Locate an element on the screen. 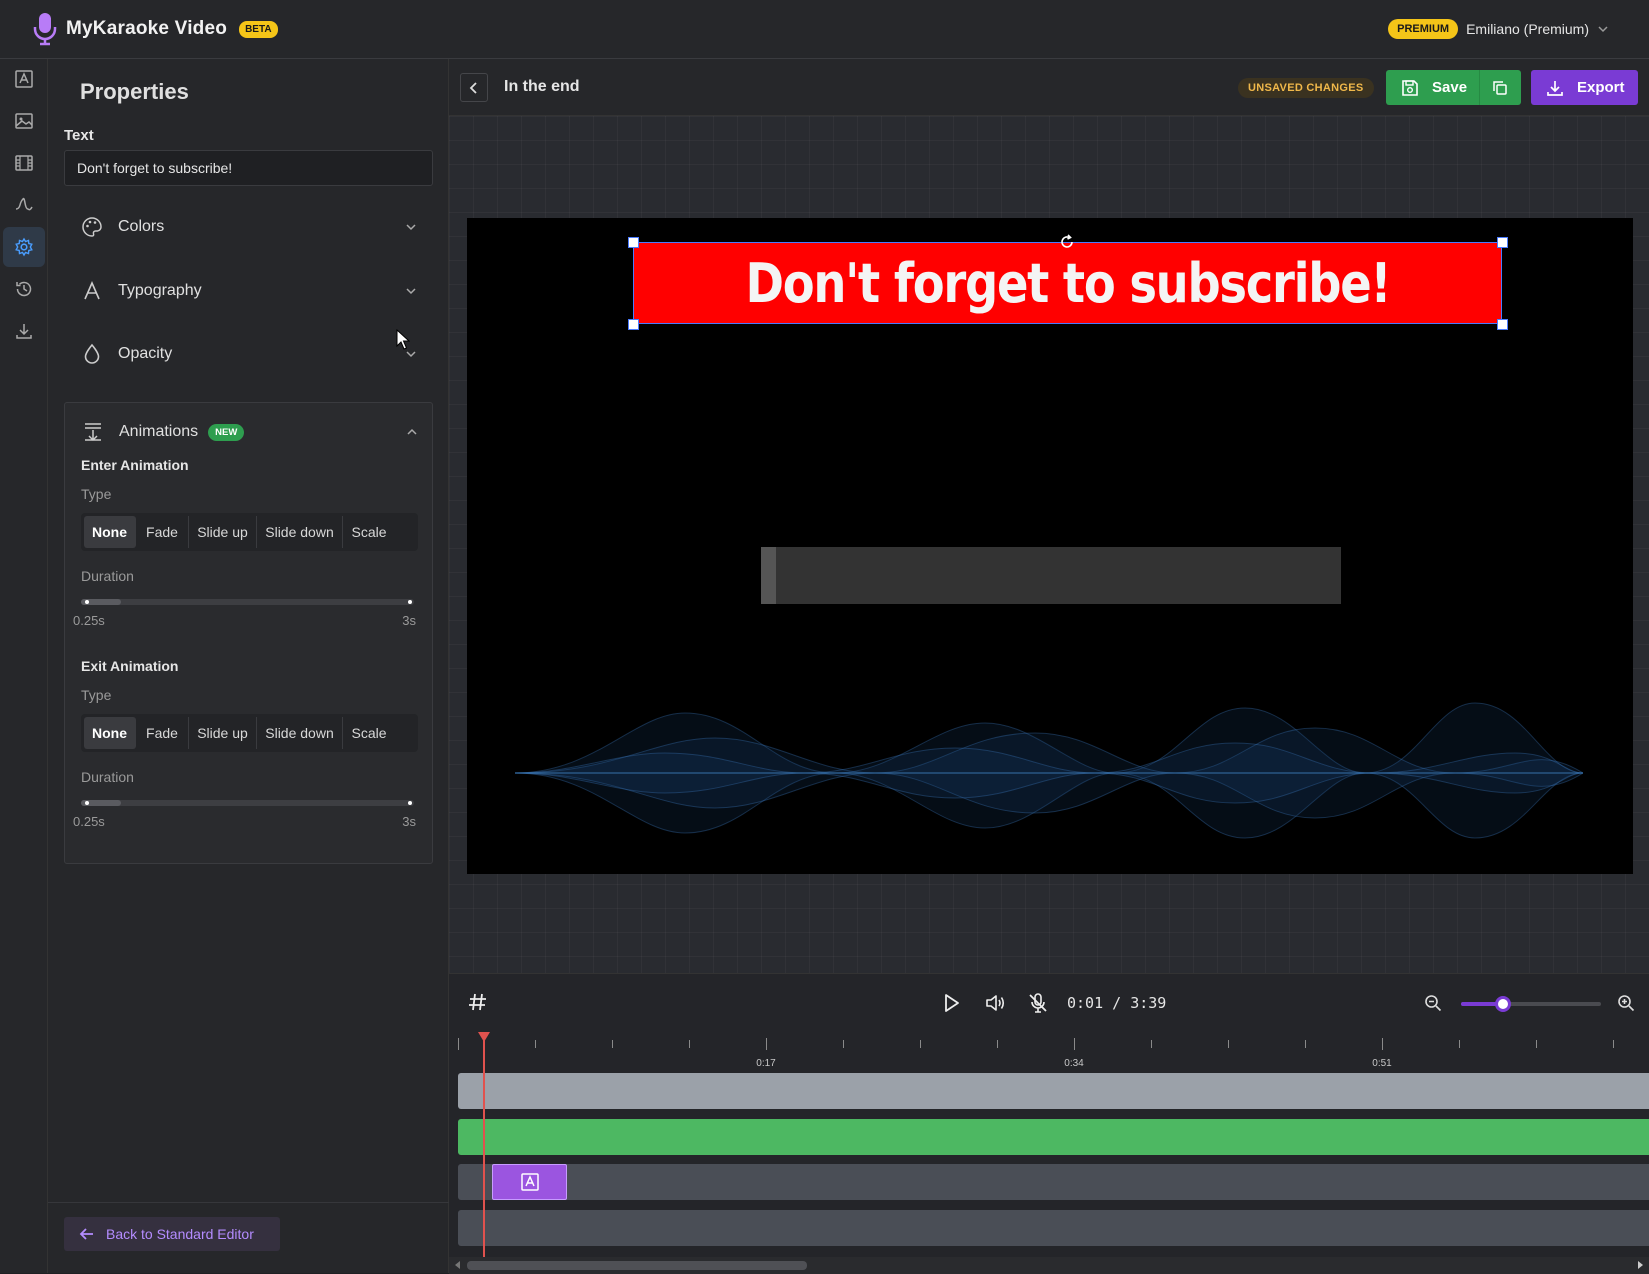  export-button: Export is located at coordinates (1584, 87).